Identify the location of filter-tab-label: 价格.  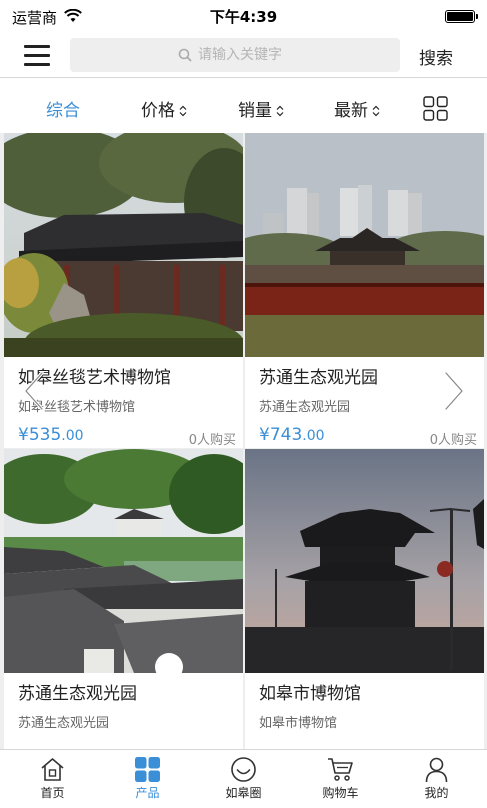
(158, 111).